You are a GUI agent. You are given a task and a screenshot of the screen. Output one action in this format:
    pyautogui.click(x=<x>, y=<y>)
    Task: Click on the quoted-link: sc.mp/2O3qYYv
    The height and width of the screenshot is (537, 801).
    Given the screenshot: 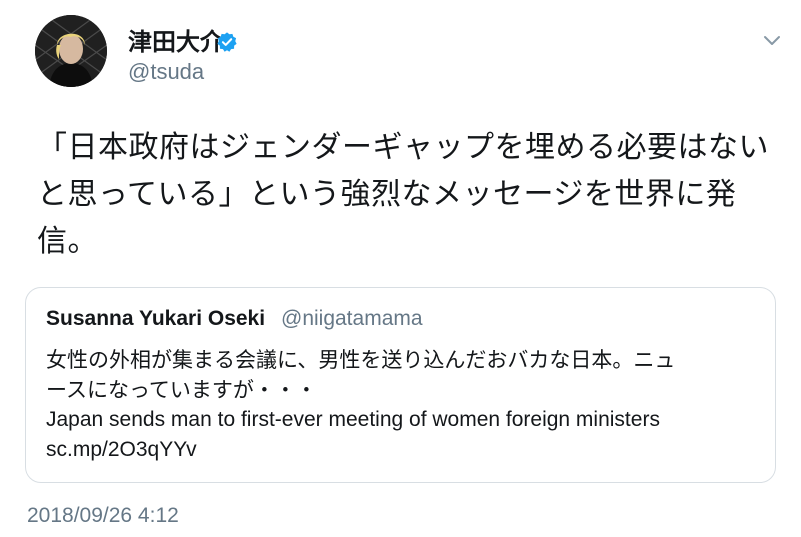 What is the action you would take?
    pyautogui.click(x=403, y=450)
    